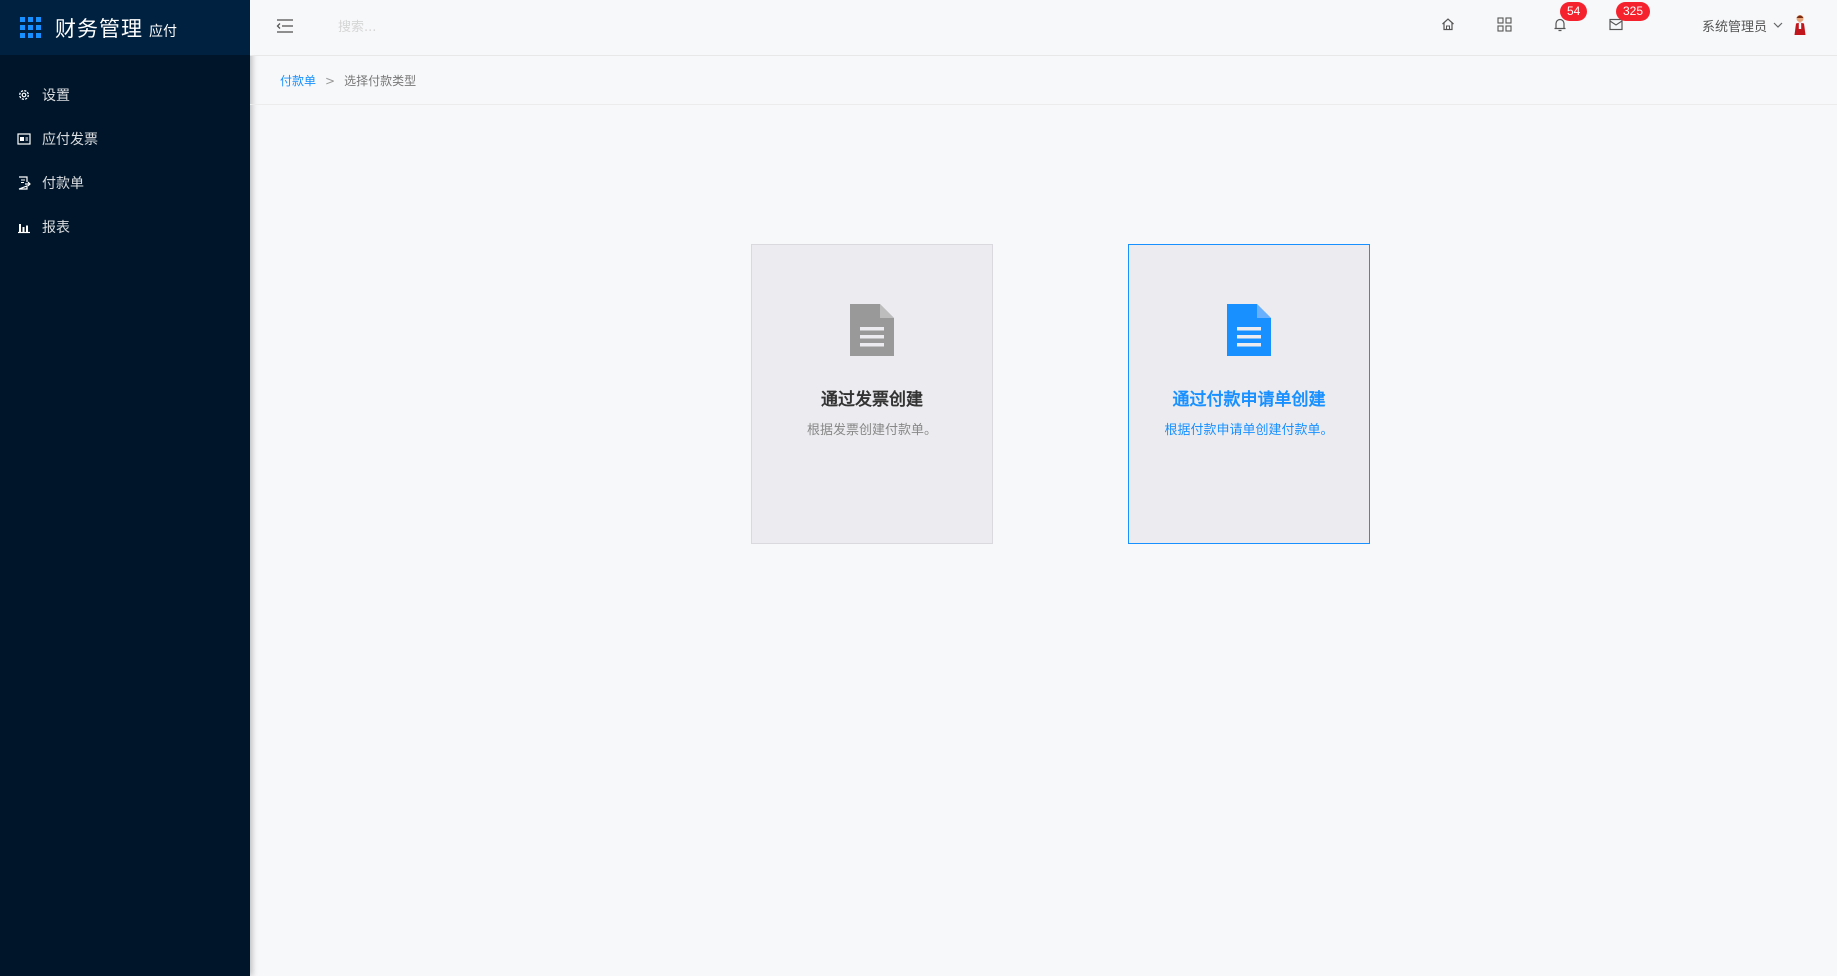 The image size is (1837, 976). What do you see at coordinates (24, 183) in the screenshot?
I see `payment-doc-icon` at bounding box center [24, 183].